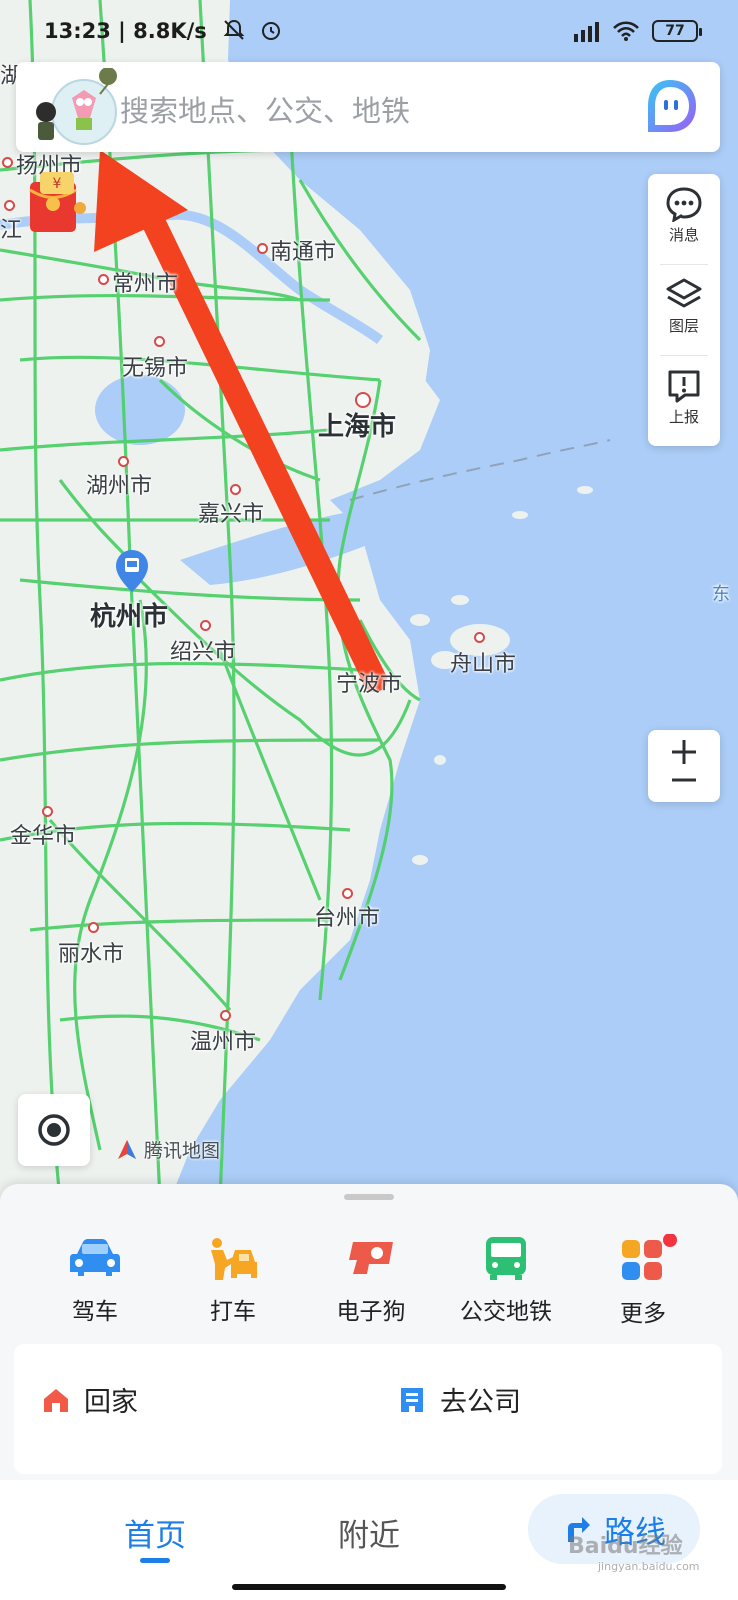 This screenshot has height=1600, width=738. I want to click on sheet-drag-handle, so click(369, 1197).